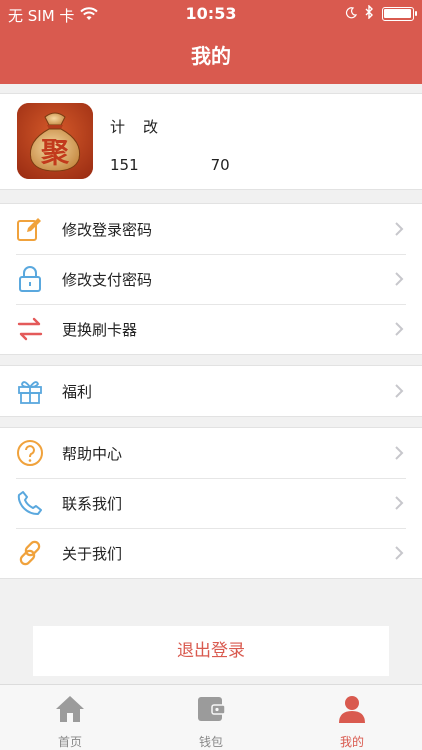 The width and height of the screenshot is (422, 750). I want to click on menu-item-contact-us: 联系我们, so click(211, 503).